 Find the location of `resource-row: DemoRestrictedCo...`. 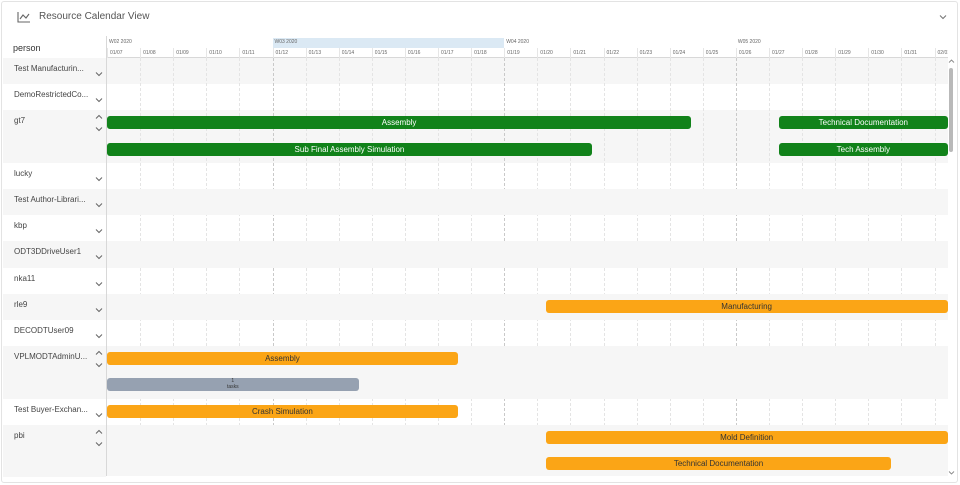

resource-row: DemoRestrictedCo... is located at coordinates (54, 97).